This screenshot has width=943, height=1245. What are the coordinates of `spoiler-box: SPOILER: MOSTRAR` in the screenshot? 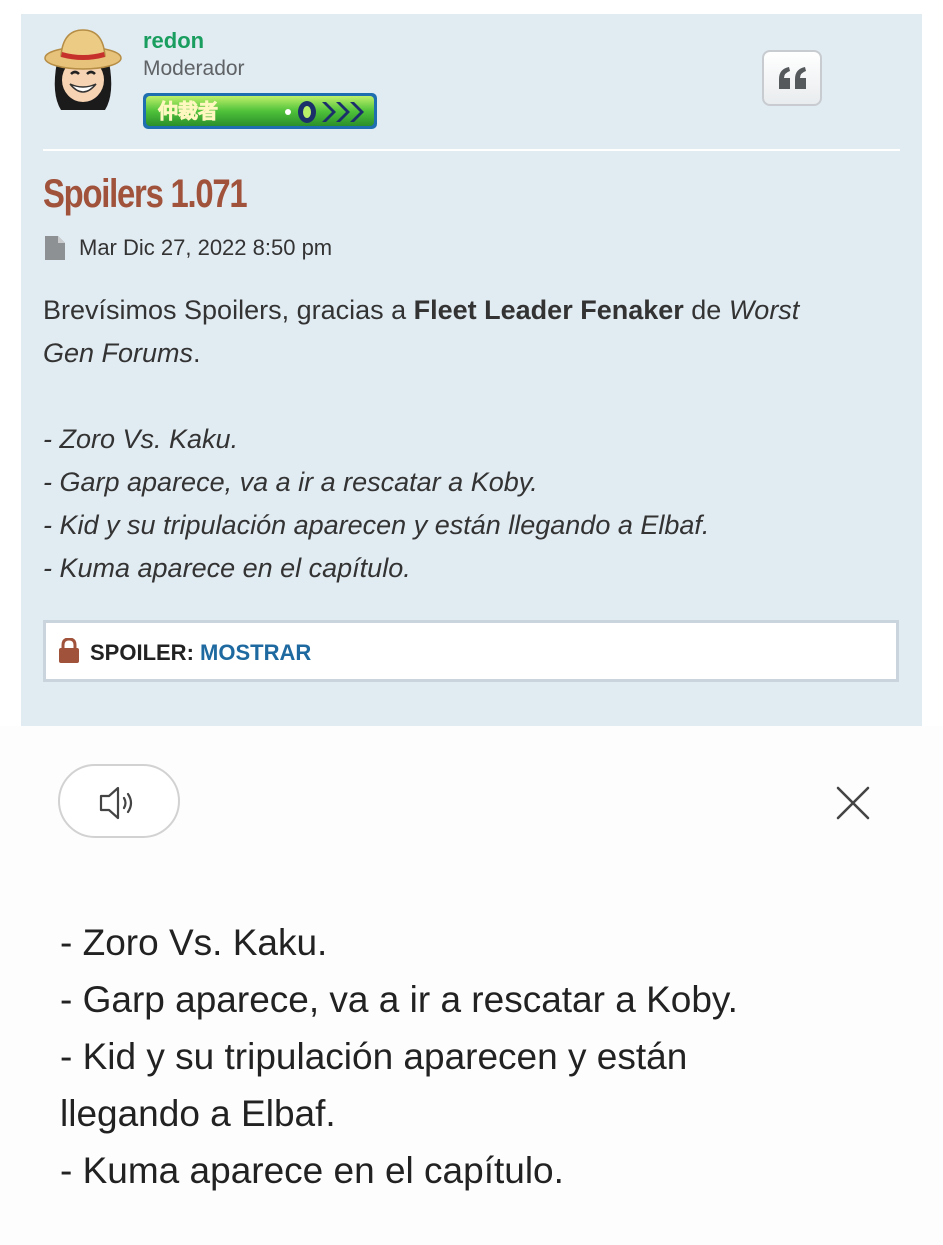 It's located at (471, 651).